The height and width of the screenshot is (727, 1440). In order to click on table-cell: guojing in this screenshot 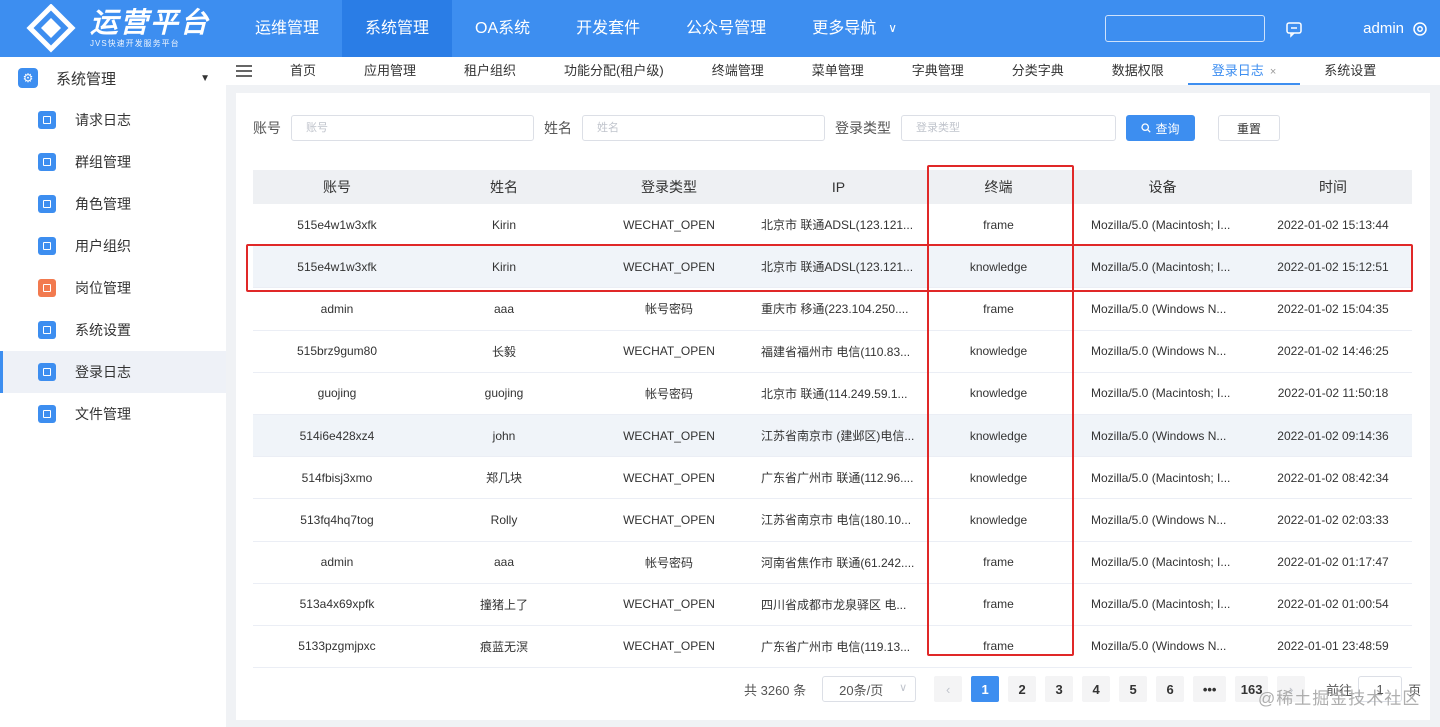, I will do `click(337, 393)`.